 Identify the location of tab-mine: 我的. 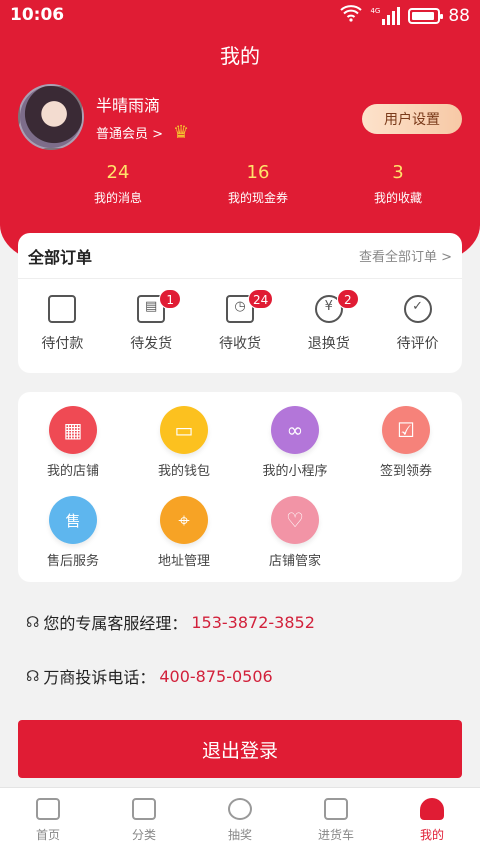
(432, 820).